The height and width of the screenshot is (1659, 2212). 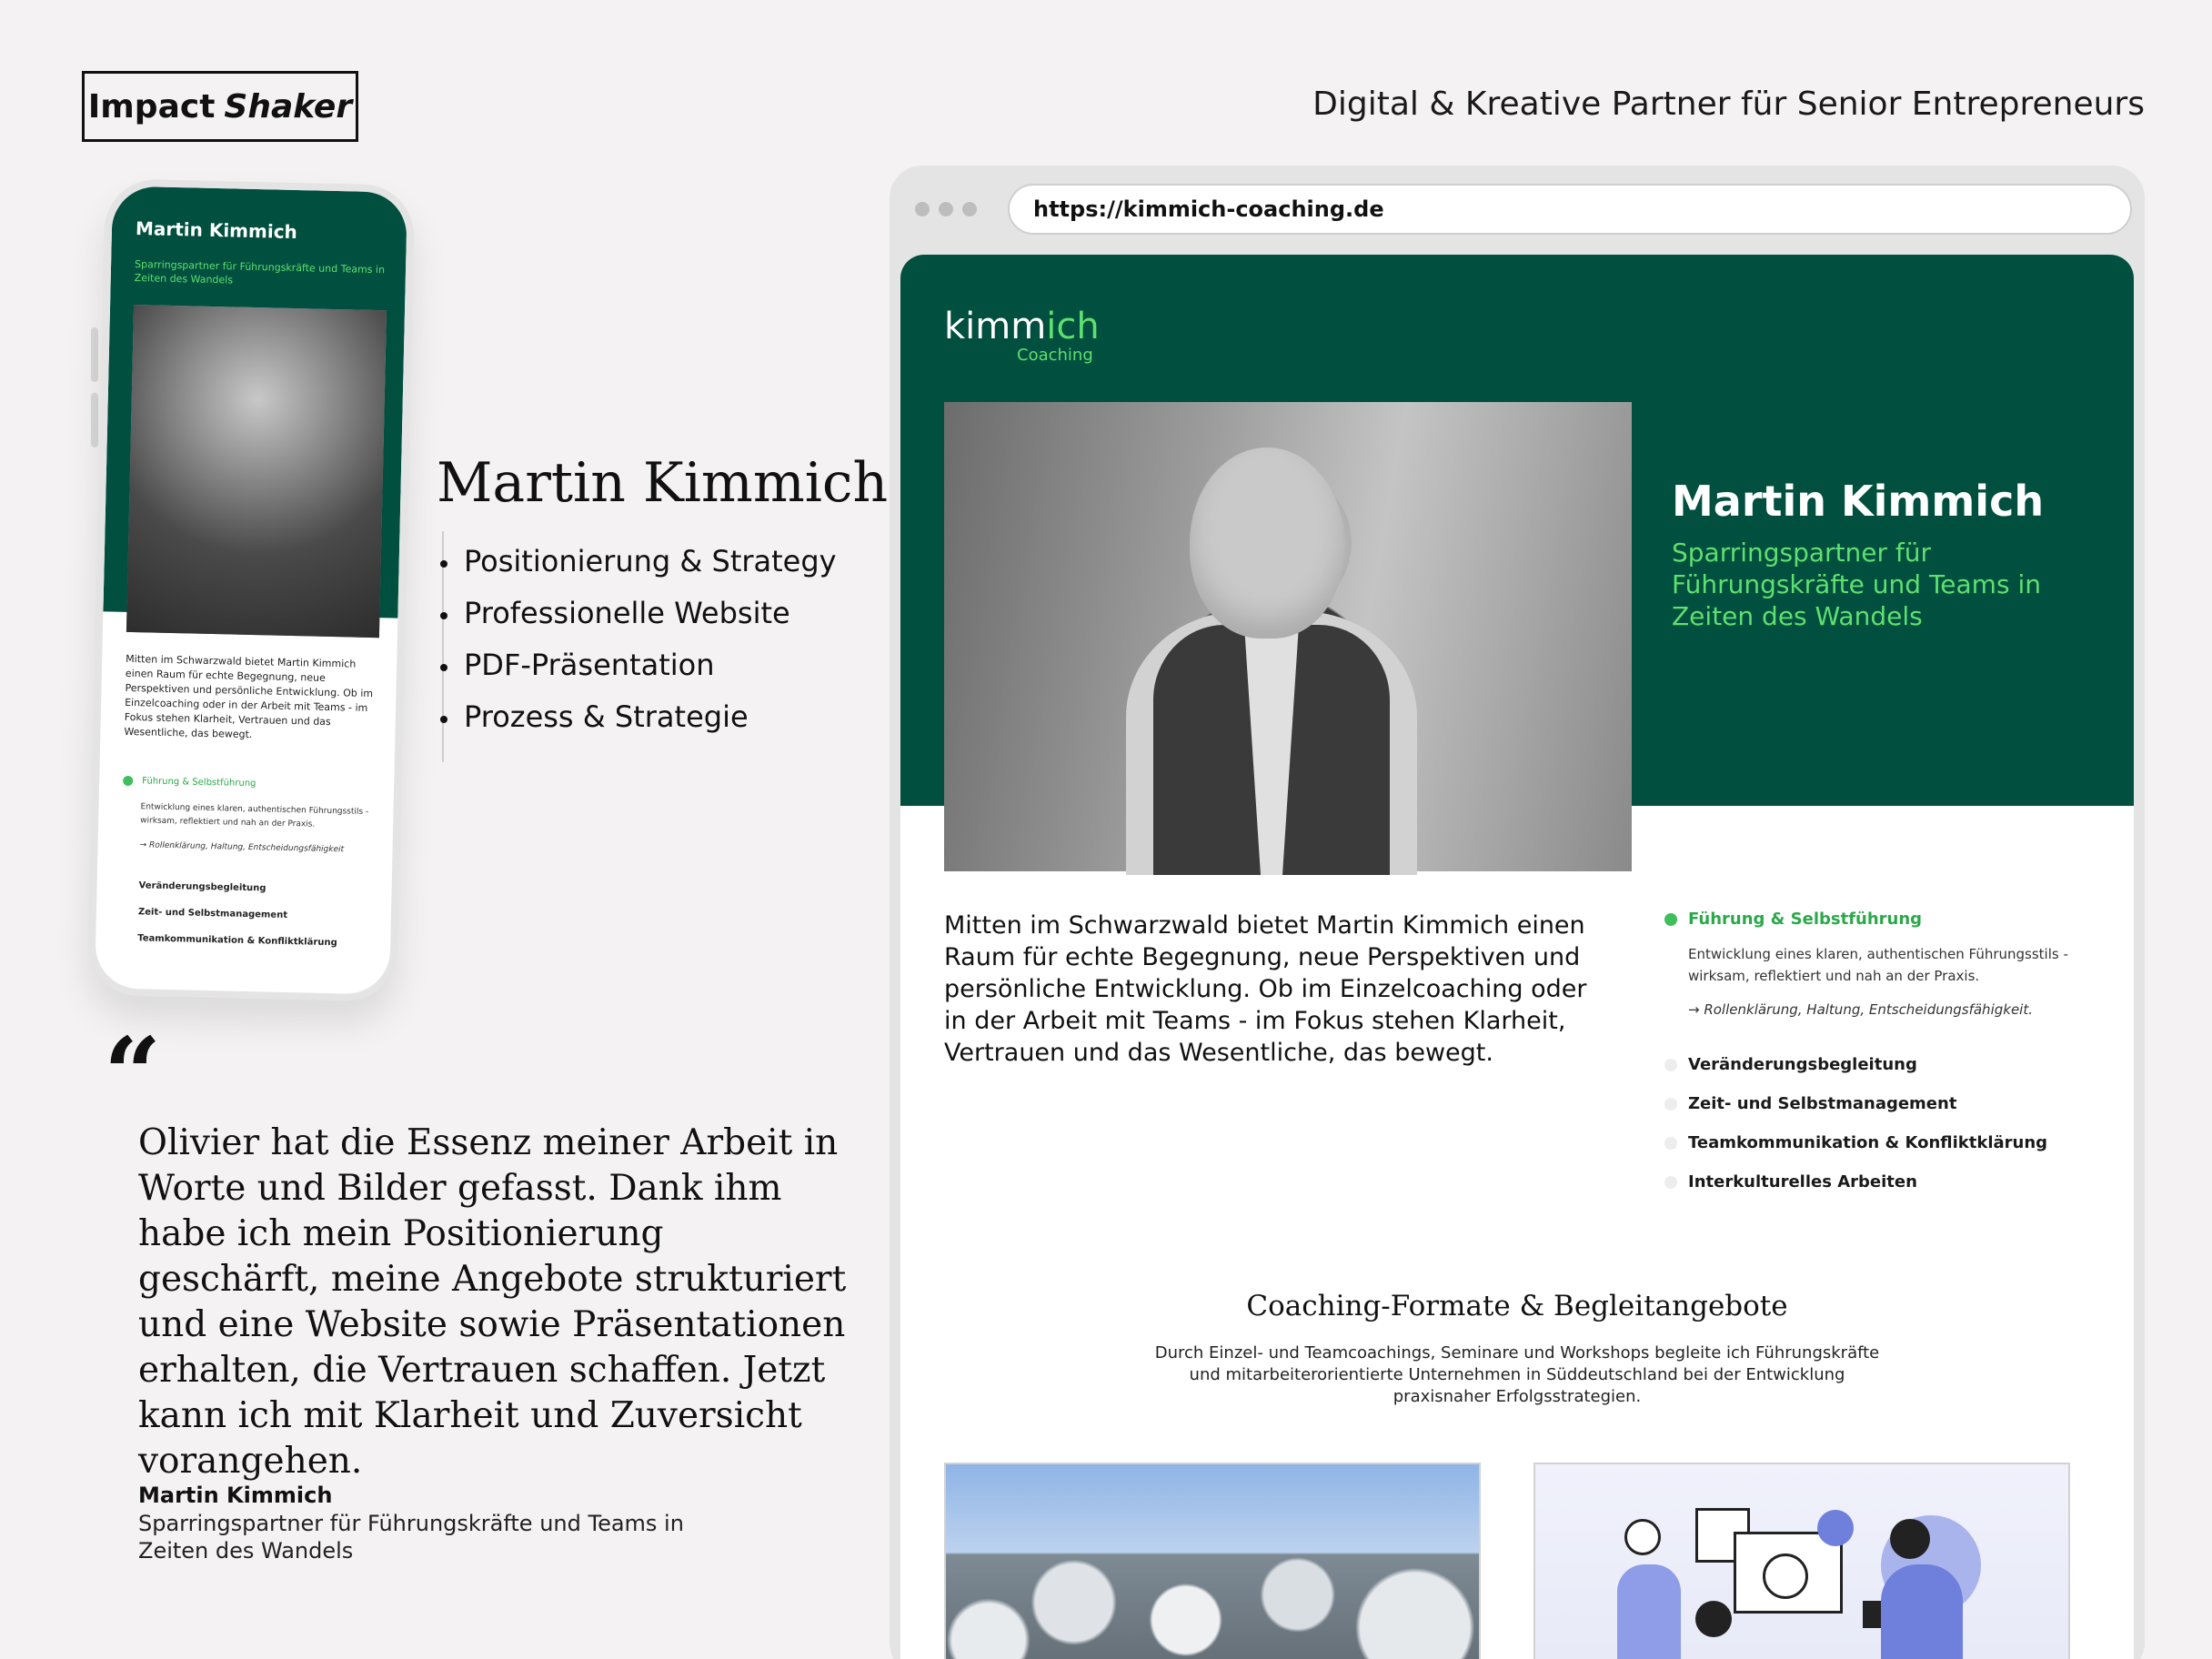 What do you see at coordinates (1803, 1064) in the screenshot?
I see `service-item-label: Veränderungsbegleitung` at bounding box center [1803, 1064].